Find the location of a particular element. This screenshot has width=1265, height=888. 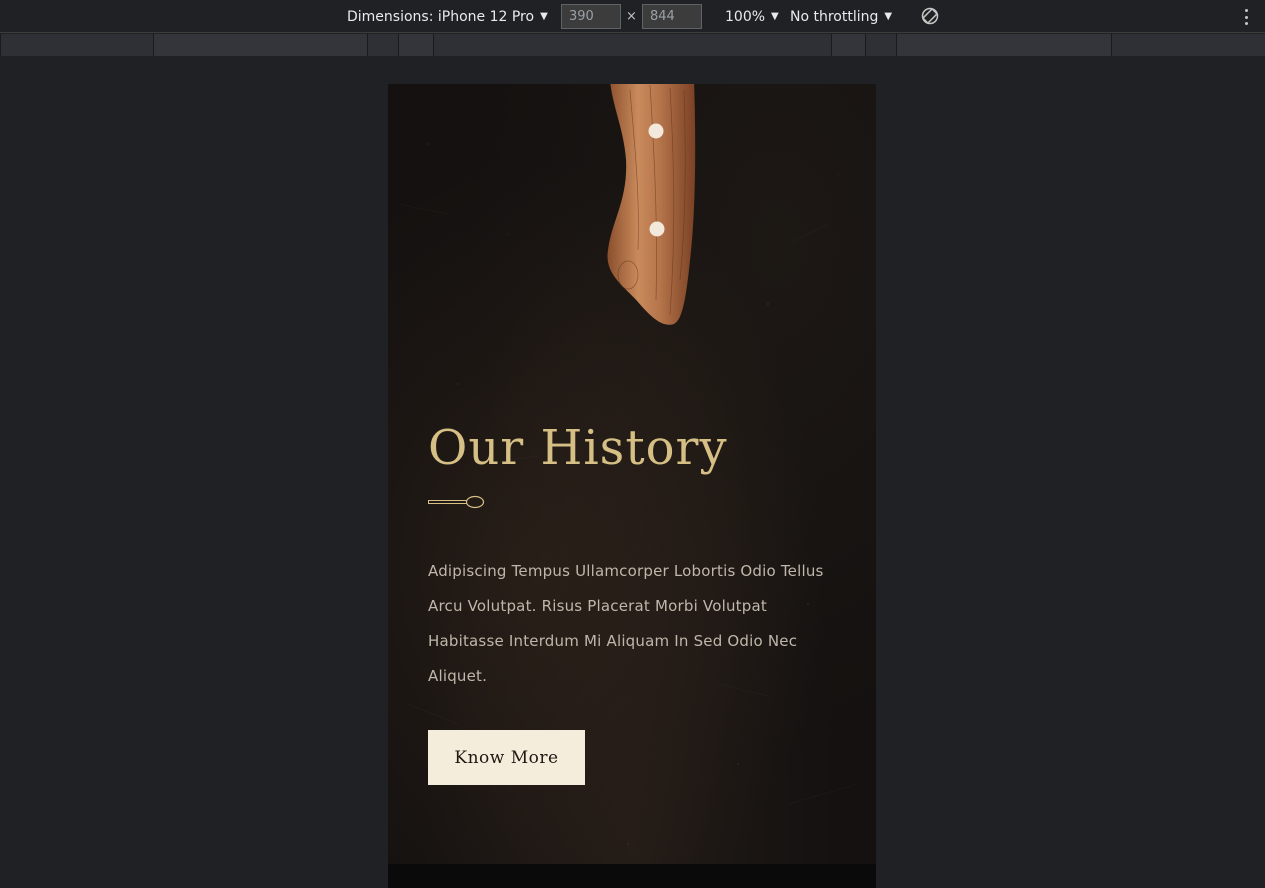

history-title: Our History is located at coordinates (578, 448).